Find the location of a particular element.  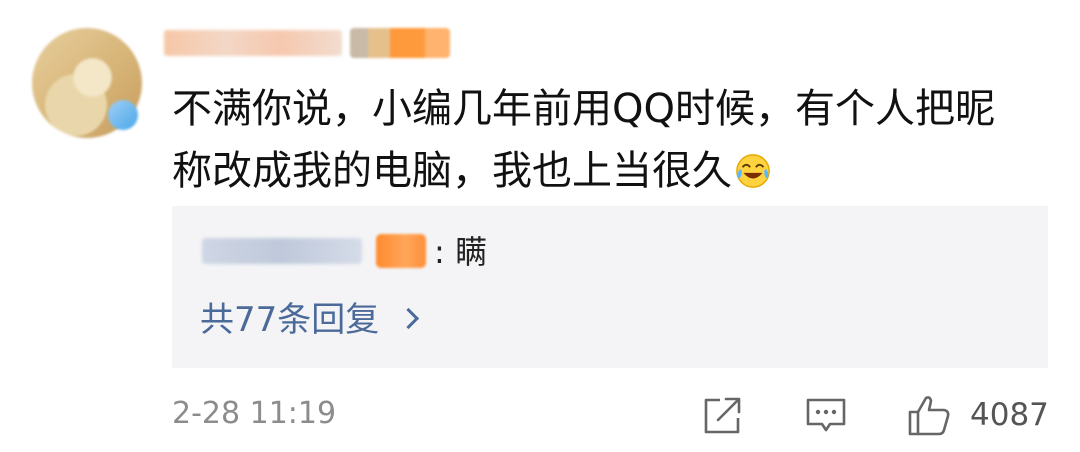

more-replies-label: 共77条回复 is located at coordinates (290, 320).